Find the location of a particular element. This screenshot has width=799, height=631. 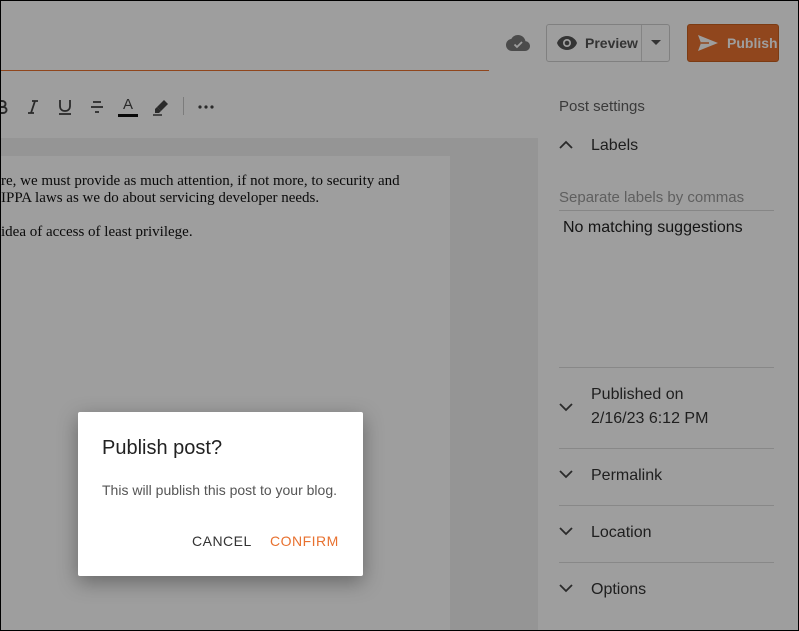

confirm-button: CONFIRM is located at coordinates (304, 541).